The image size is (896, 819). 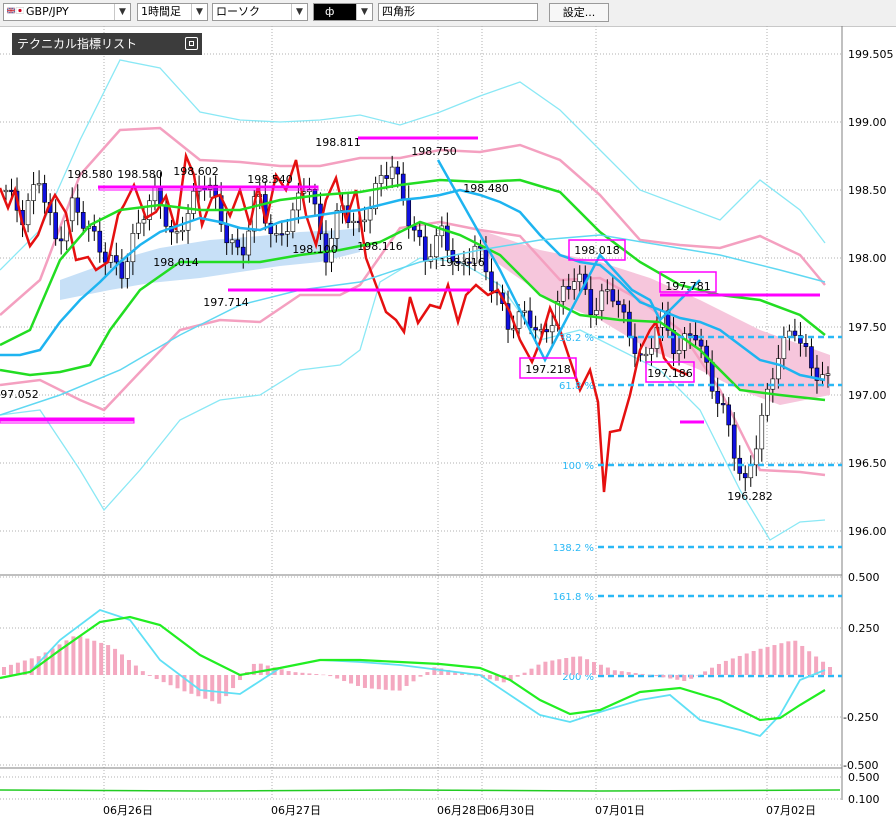 What do you see at coordinates (860, 717) in the screenshot?
I see `osc-tick: -0.250` at bounding box center [860, 717].